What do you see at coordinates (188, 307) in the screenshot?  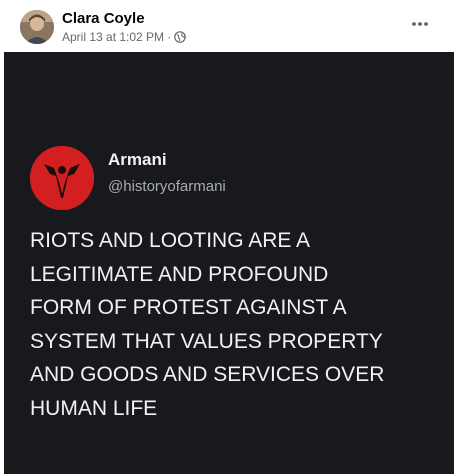 I see `tweet-text-line: FORM OF PROTEST AGAINST A` at bounding box center [188, 307].